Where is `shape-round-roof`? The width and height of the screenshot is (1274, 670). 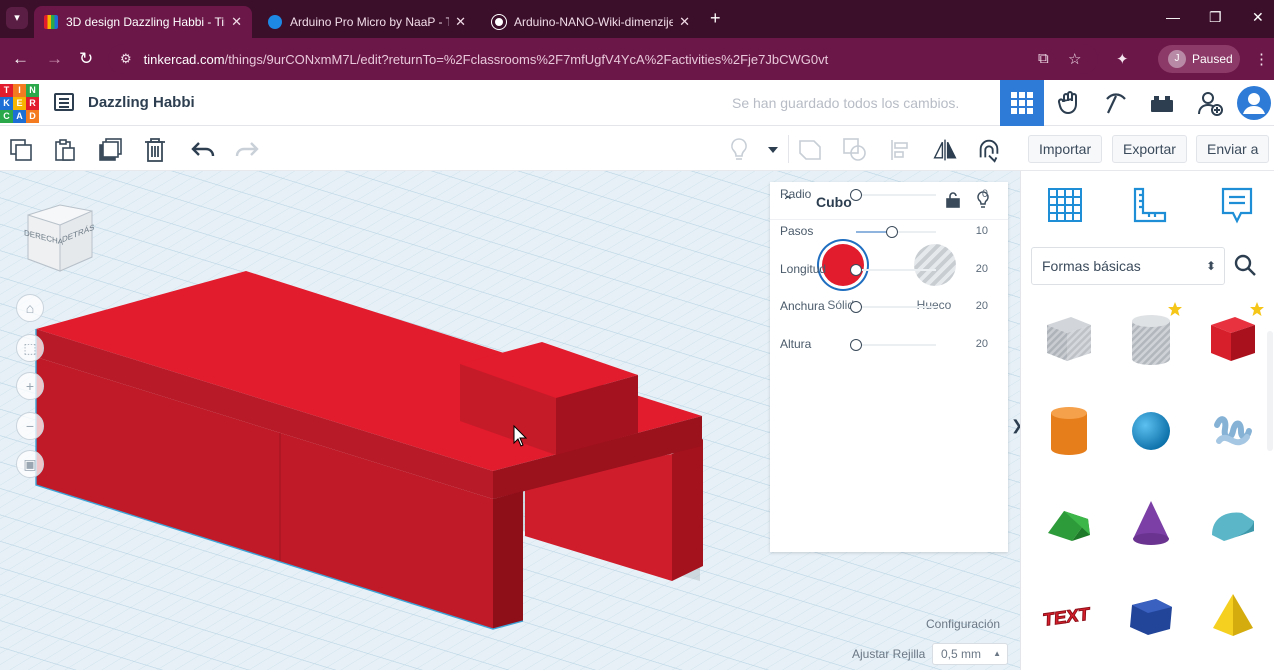 shape-round-roof is located at coordinates (1233, 523).